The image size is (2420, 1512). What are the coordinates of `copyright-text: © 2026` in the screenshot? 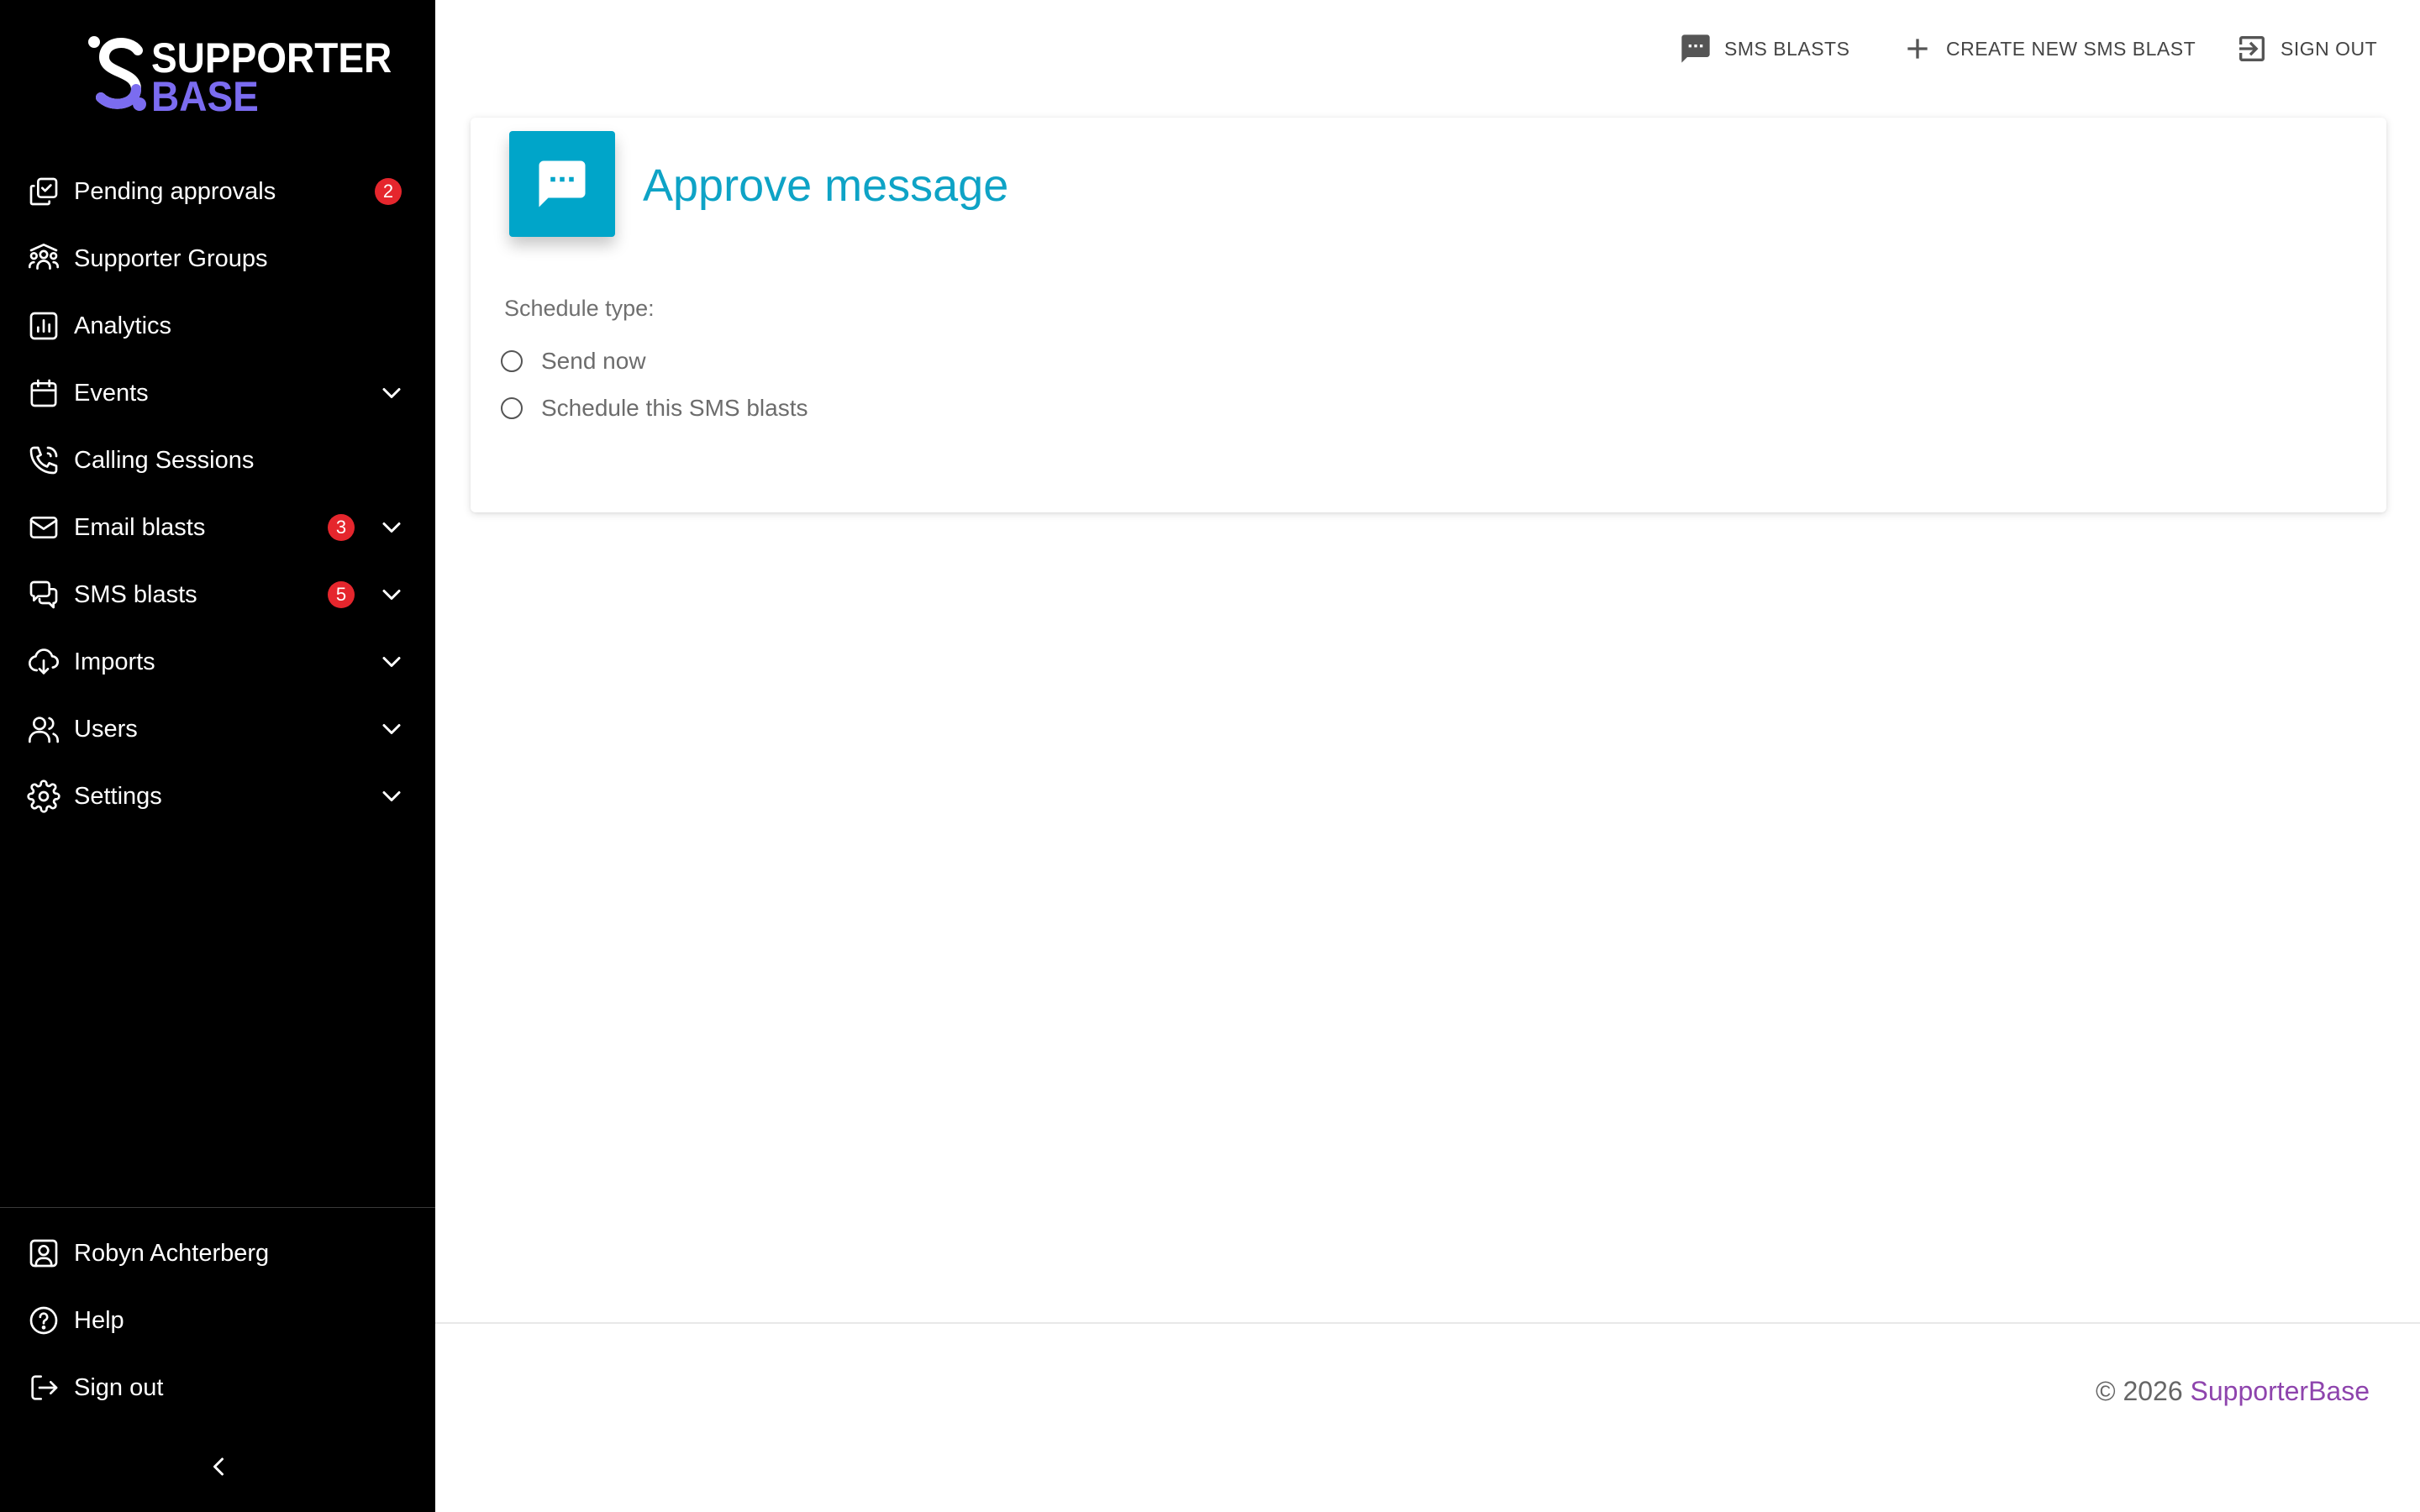 It's located at (2139, 1391).